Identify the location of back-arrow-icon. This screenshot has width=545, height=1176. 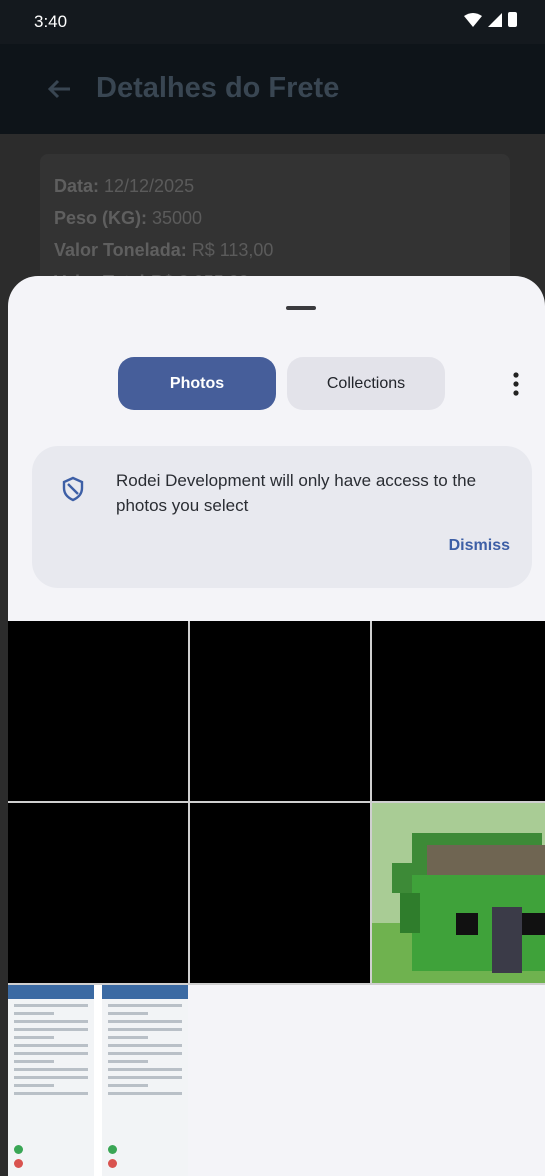
(59, 89).